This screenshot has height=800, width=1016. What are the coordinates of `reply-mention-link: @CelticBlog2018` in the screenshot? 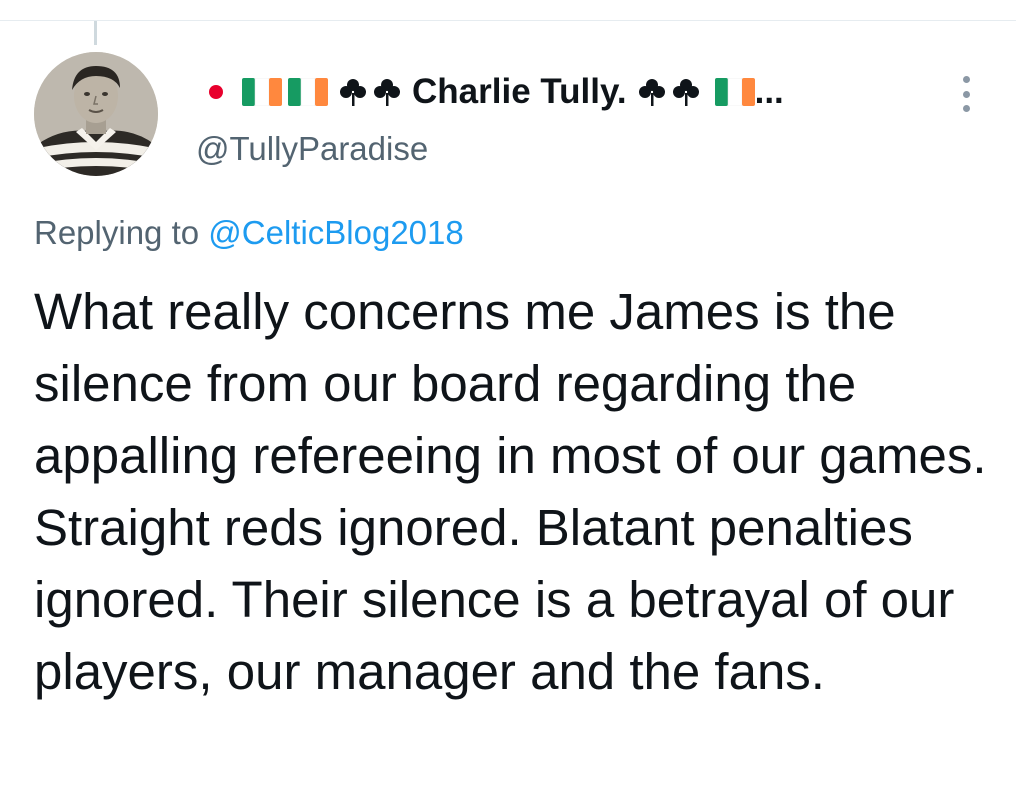 It's located at (335, 232).